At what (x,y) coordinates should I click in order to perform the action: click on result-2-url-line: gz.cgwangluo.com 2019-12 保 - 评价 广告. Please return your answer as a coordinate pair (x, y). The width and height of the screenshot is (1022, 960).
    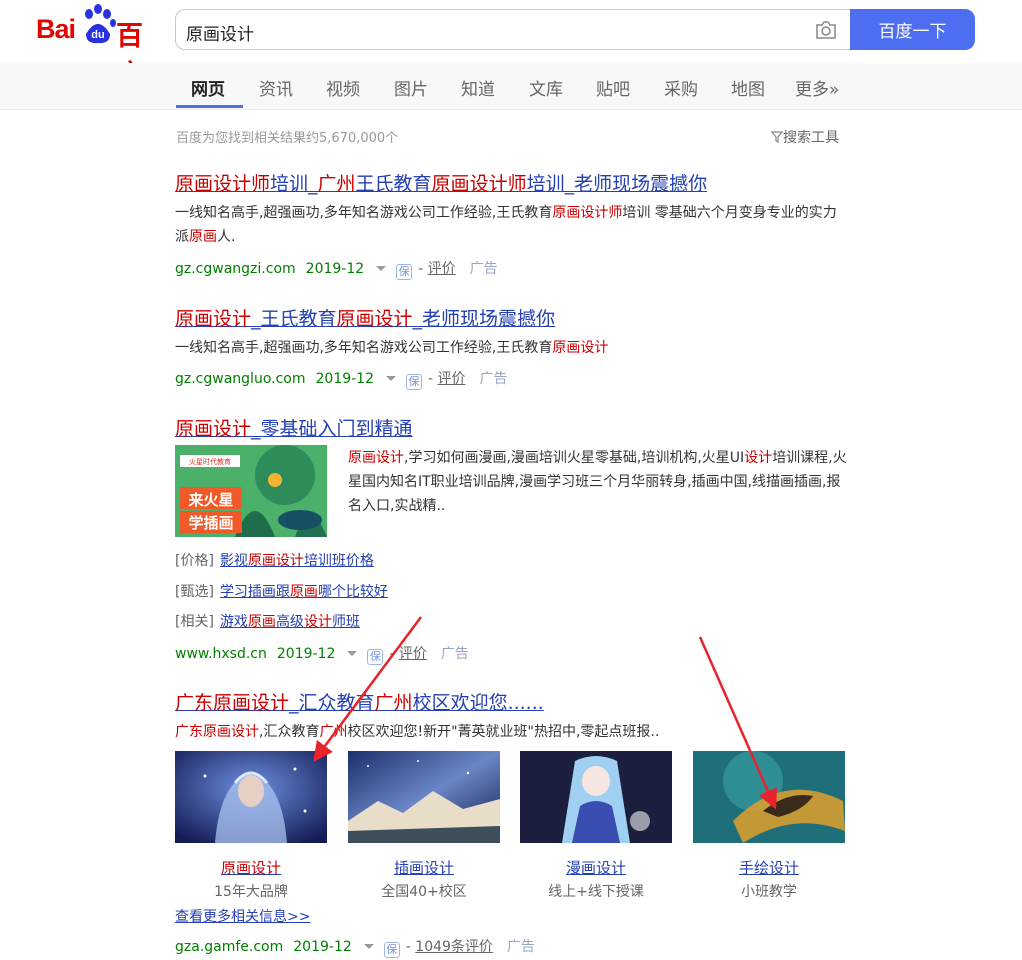
    Looking at the image, I should click on (341, 379).